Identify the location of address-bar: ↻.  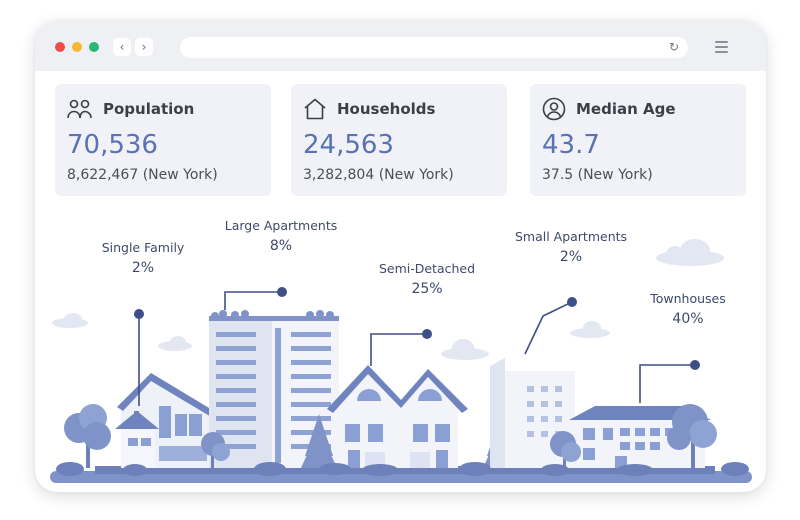
(434, 47).